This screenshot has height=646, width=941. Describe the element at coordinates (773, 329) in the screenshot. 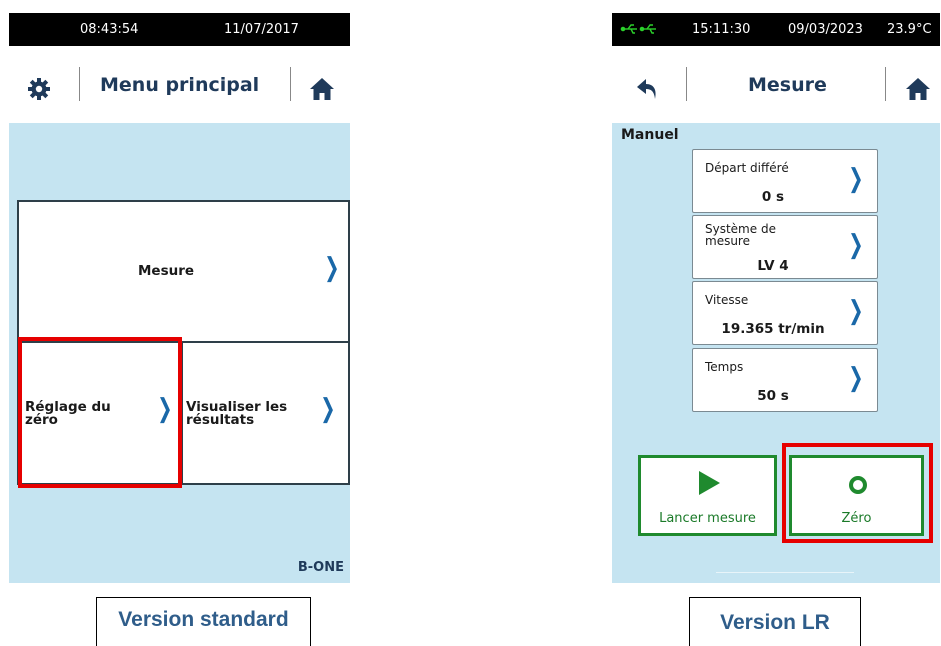

I see `param-value: 19.365 tr/min` at that location.